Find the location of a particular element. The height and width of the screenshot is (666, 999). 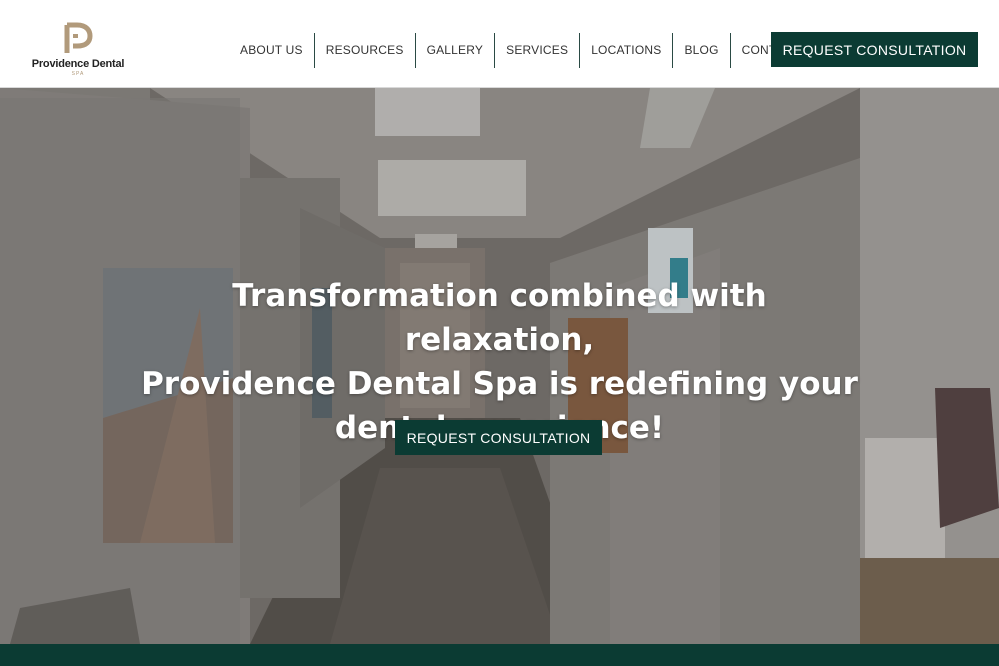

nav-item-resources: RESOURCES is located at coordinates (365, 50).